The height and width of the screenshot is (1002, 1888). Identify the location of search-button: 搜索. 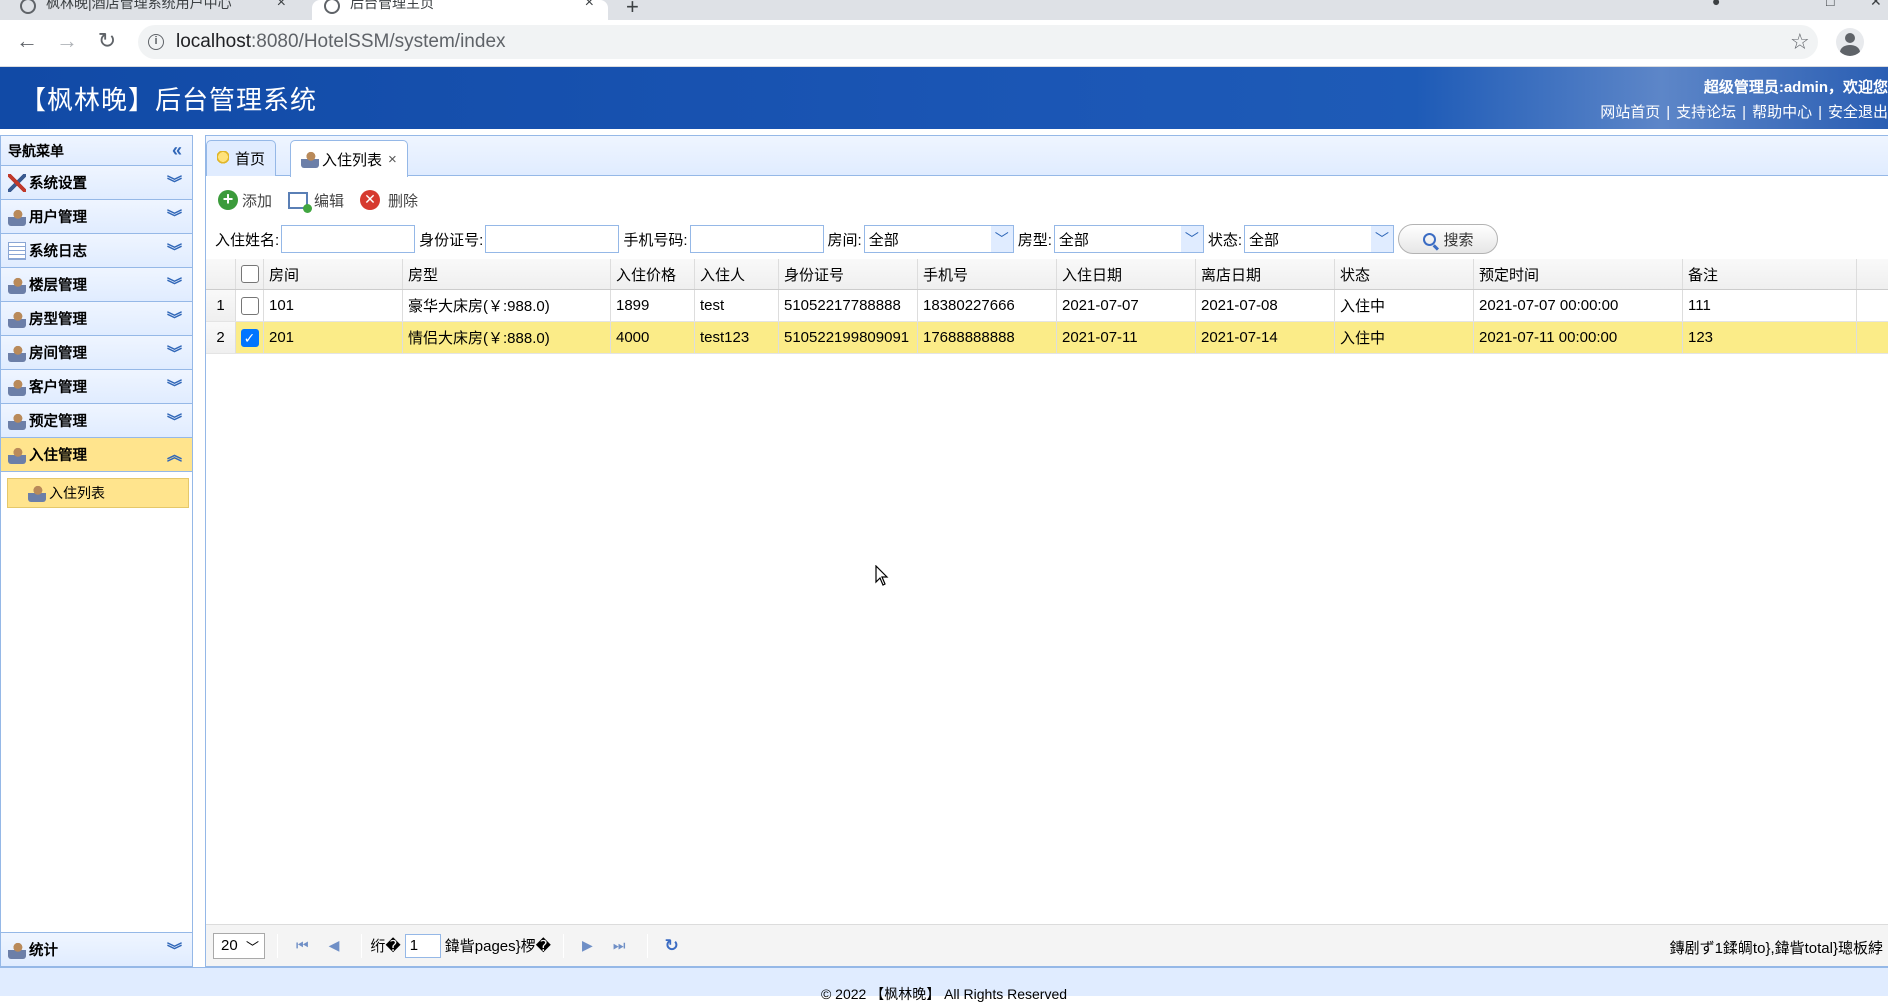
(1448, 239).